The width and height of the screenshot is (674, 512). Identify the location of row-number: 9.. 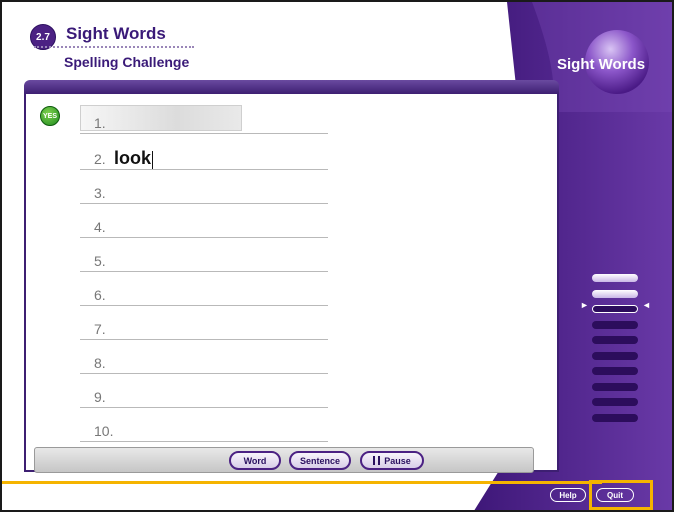
(100, 397).